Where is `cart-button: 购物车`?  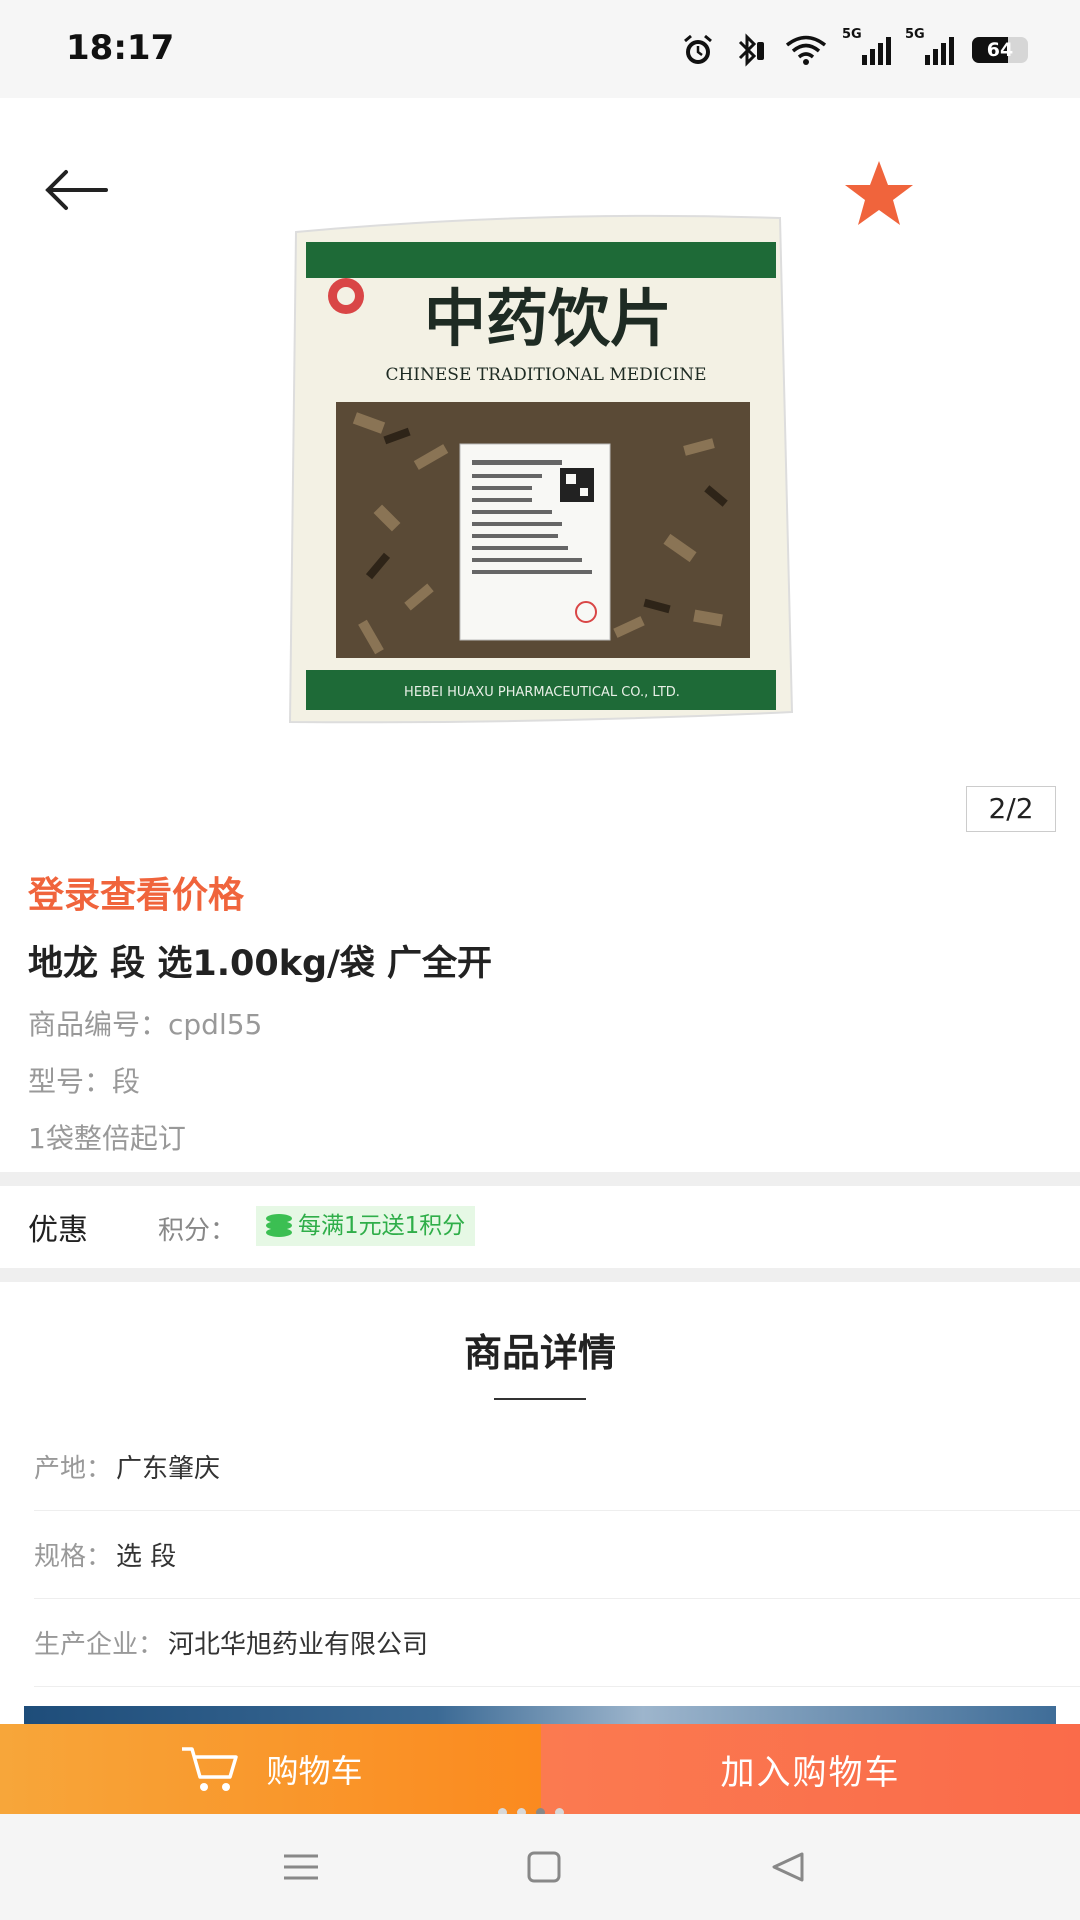 cart-button: 购物车 is located at coordinates (270, 1769).